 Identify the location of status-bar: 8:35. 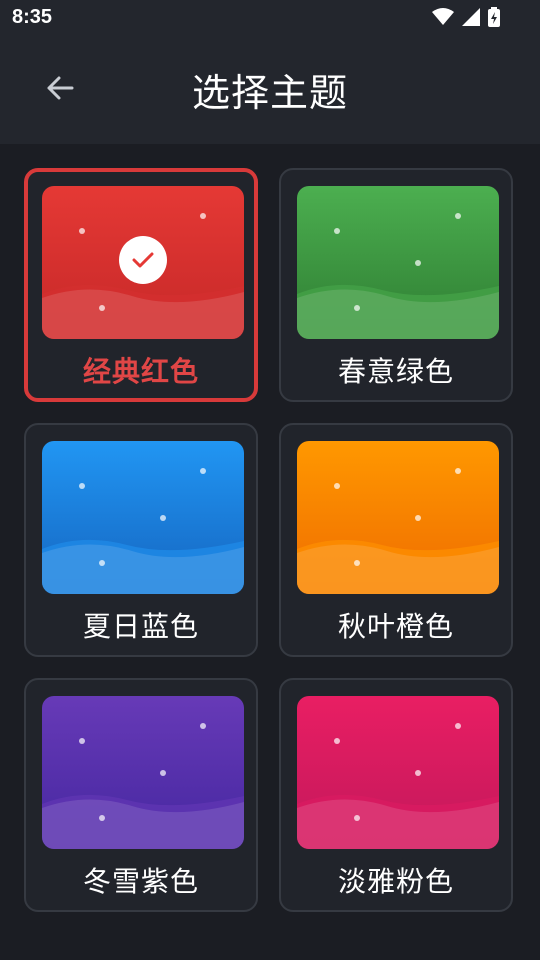
(270, 18).